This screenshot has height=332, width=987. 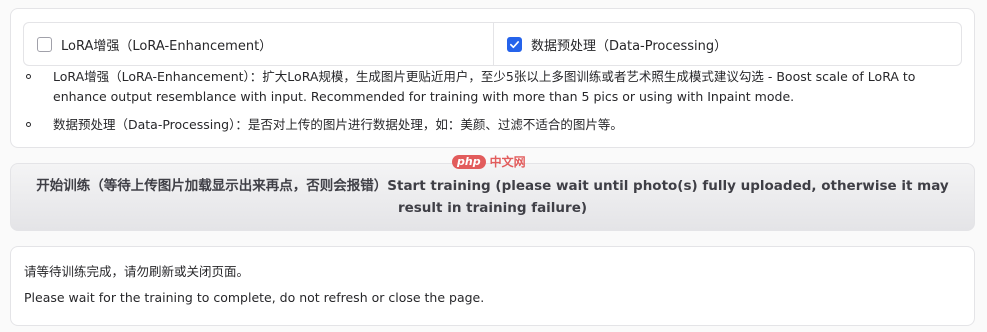 I want to click on lora-enhancement-option: LoRA增强（LoRA-Enhancement）, so click(x=259, y=44).